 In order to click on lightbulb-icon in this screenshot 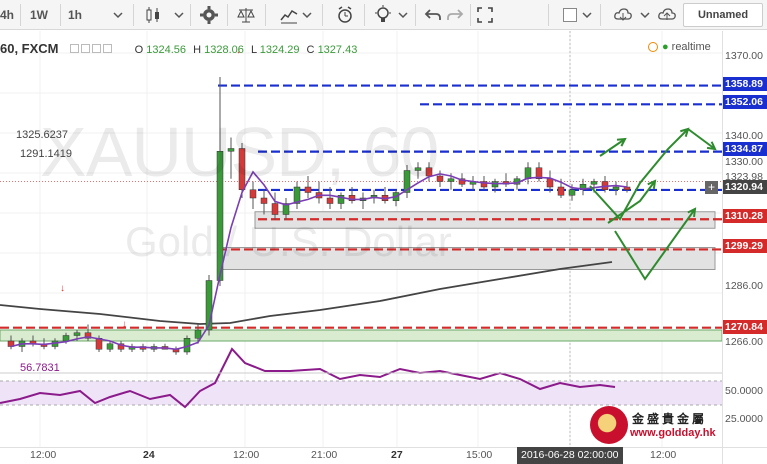, I will do `click(383, 15)`.